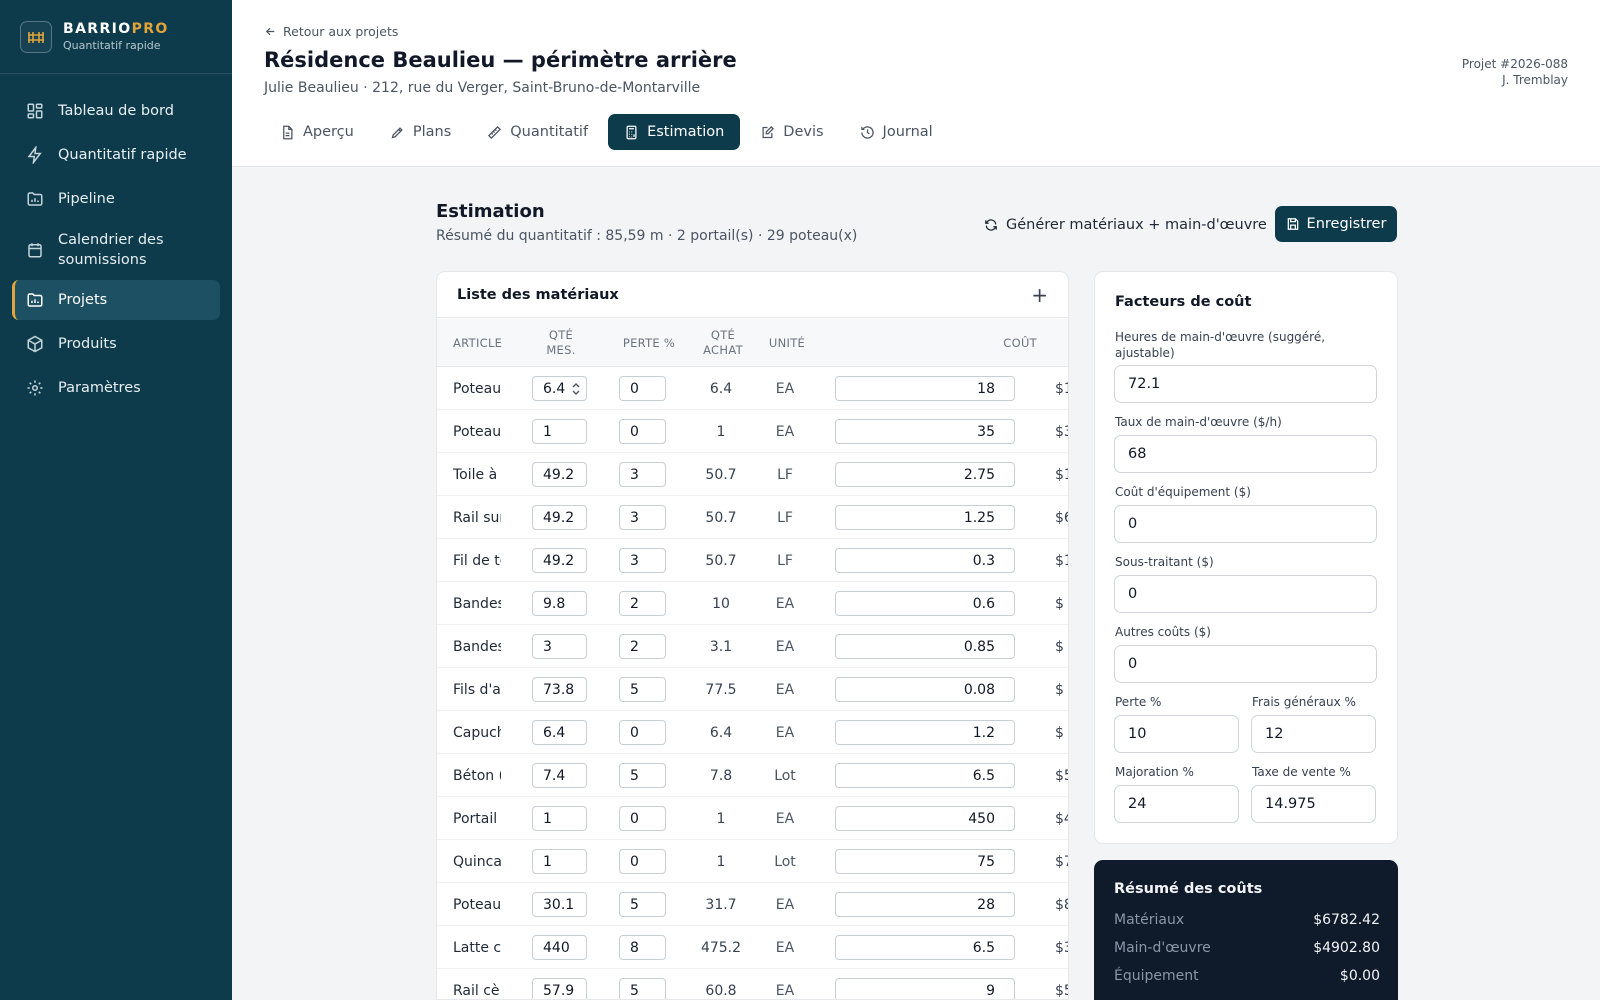  I want to click on summary-row-materiaux: Matériaux $6782.42, so click(1247, 920).